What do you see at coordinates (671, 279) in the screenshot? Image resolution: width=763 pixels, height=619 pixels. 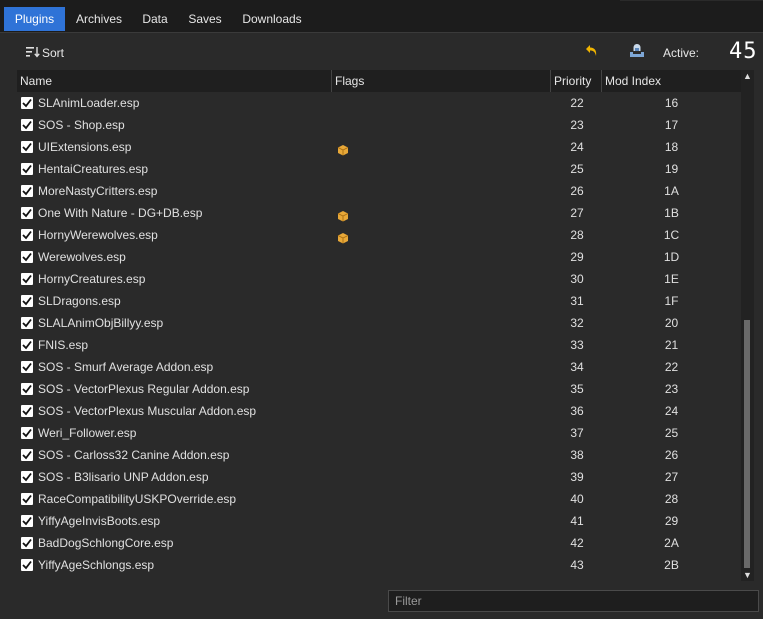 I see `plugin-mod-index: 1E` at bounding box center [671, 279].